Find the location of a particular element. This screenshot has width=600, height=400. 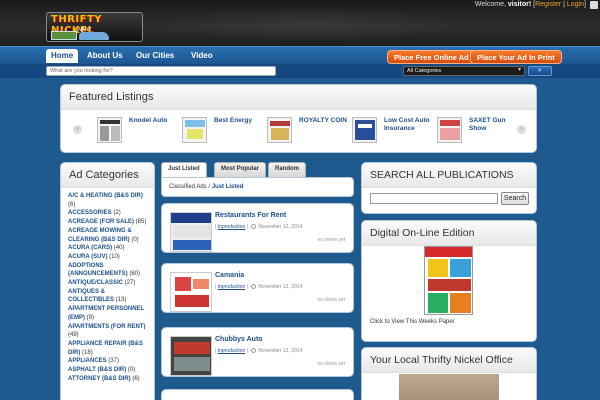

digital-edition-title: Digital On-Line Edition is located at coordinates (449, 233).